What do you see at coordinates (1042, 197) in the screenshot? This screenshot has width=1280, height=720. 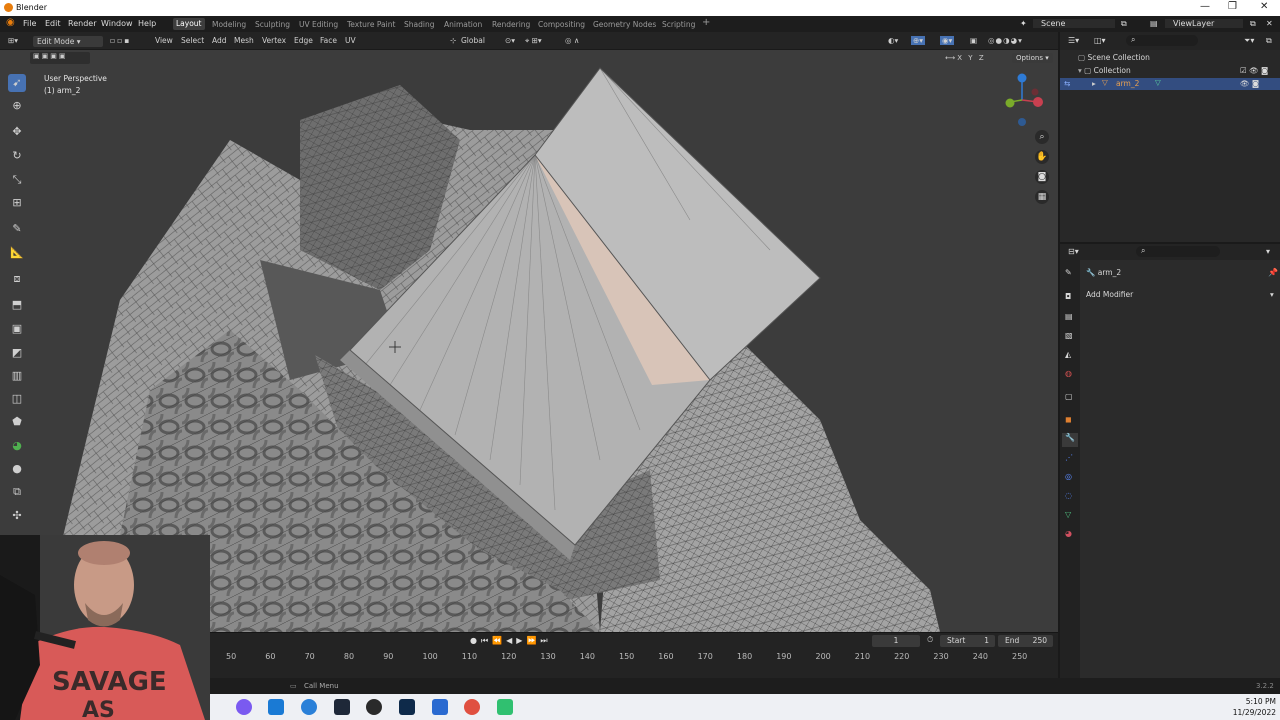 I see `ortho-grid-icon: ▦` at bounding box center [1042, 197].